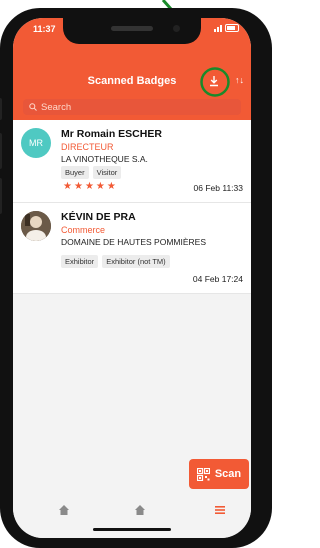  What do you see at coordinates (83, 230) in the screenshot?
I see `contact-role: Commerce` at bounding box center [83, 230].